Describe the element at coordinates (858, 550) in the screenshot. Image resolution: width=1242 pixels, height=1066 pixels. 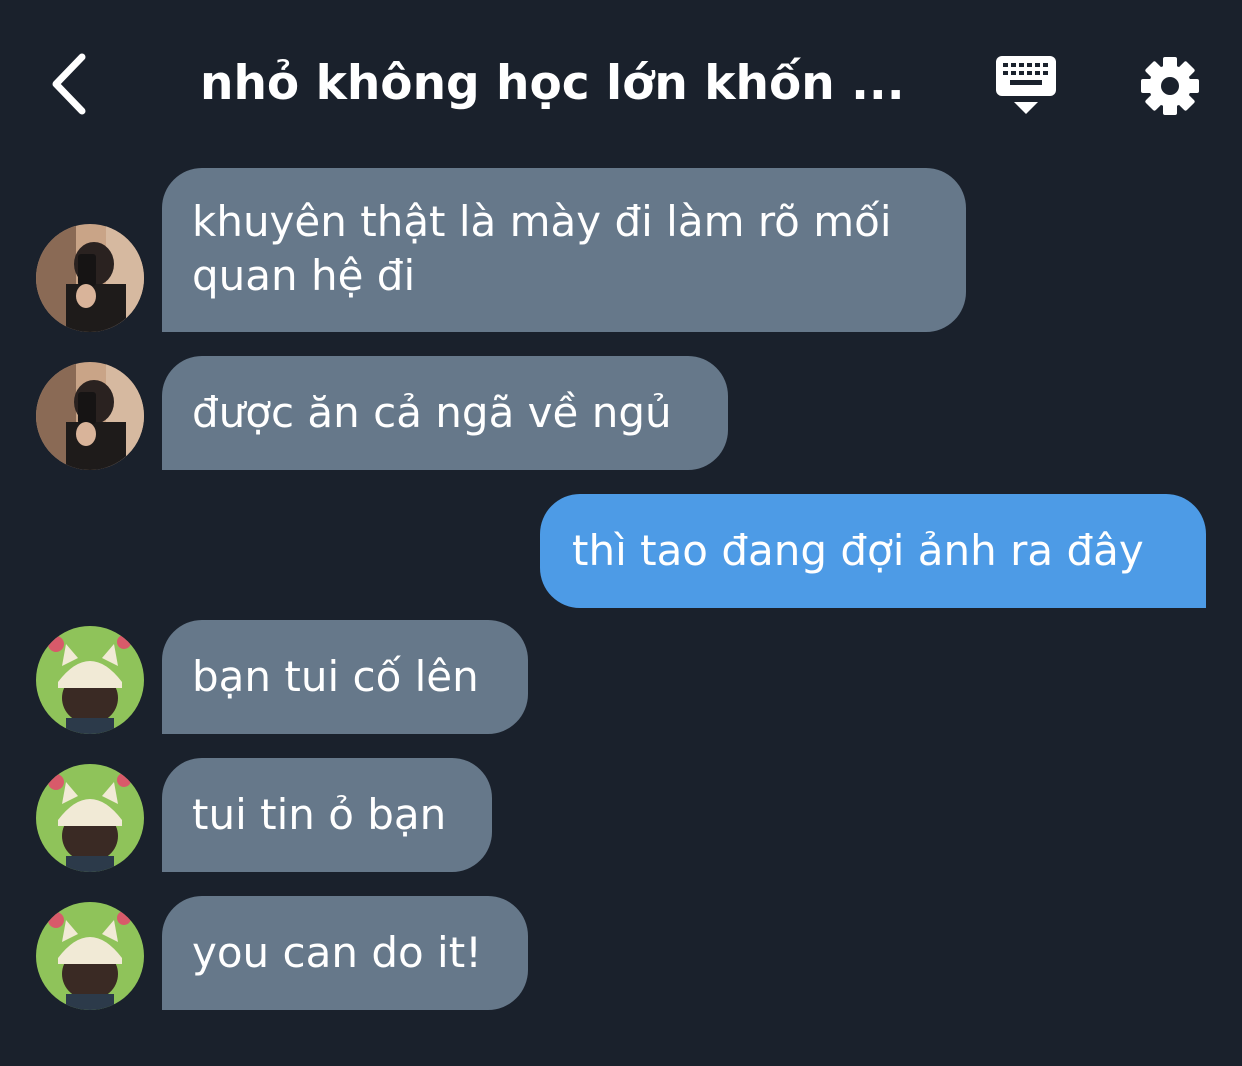
I see `message-line: thì tao đang đợi ảnh ra đây` at that location.